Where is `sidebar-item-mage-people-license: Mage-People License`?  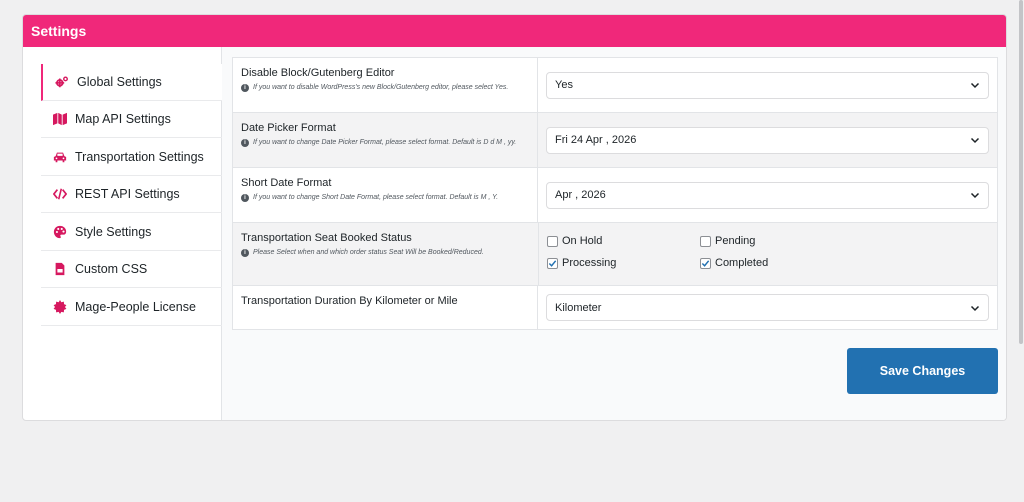
sidebar-item-mage-people-license: Mage-People License is located at coordinates (131, 307).